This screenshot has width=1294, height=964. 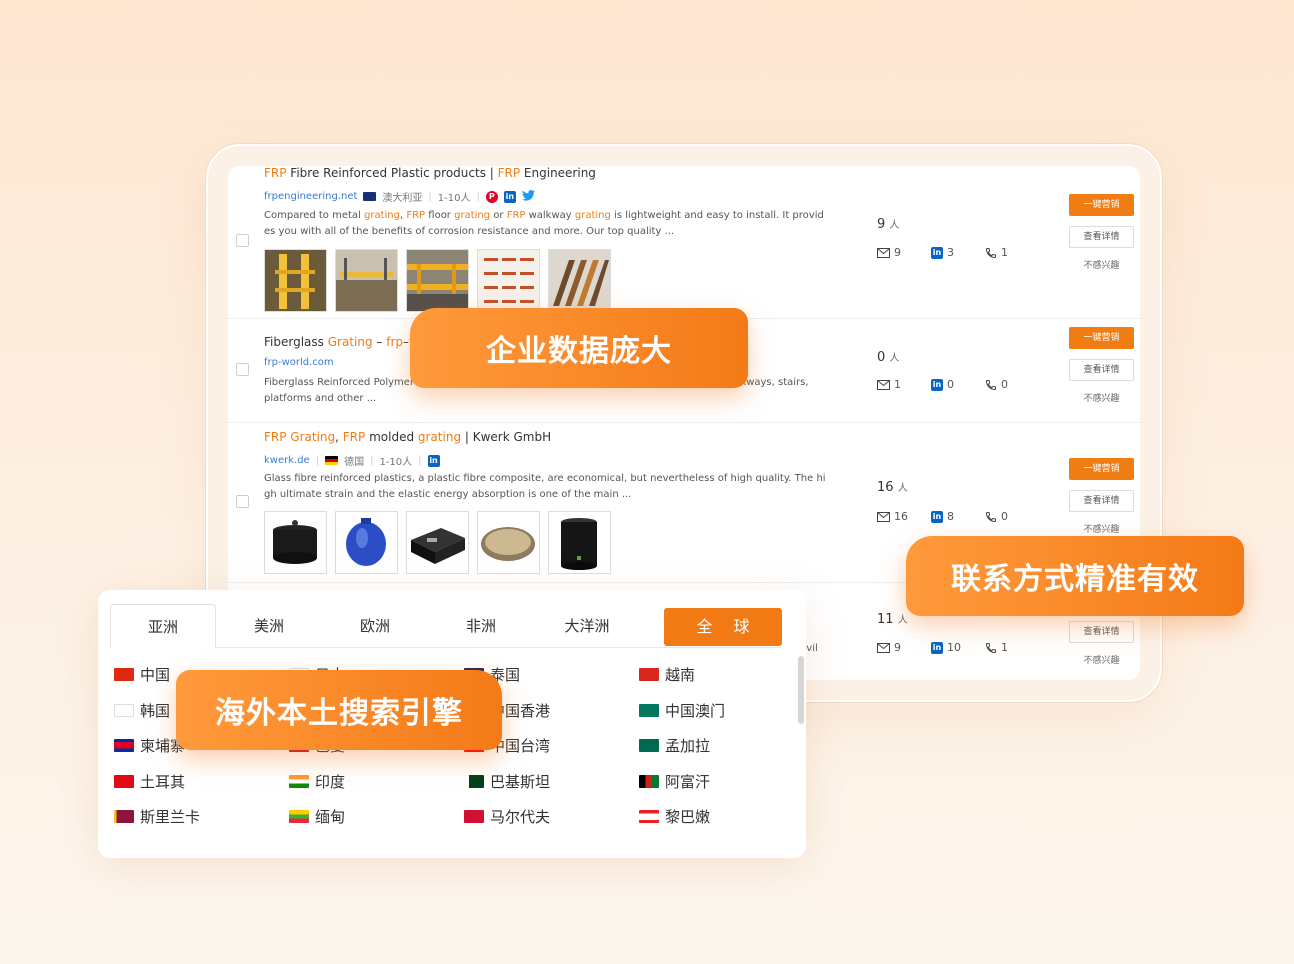 What do you see at coordinates (674, 816) in the screenshot?
I see `country-item: 黎巴嫩` at bounding box center [674, 816].